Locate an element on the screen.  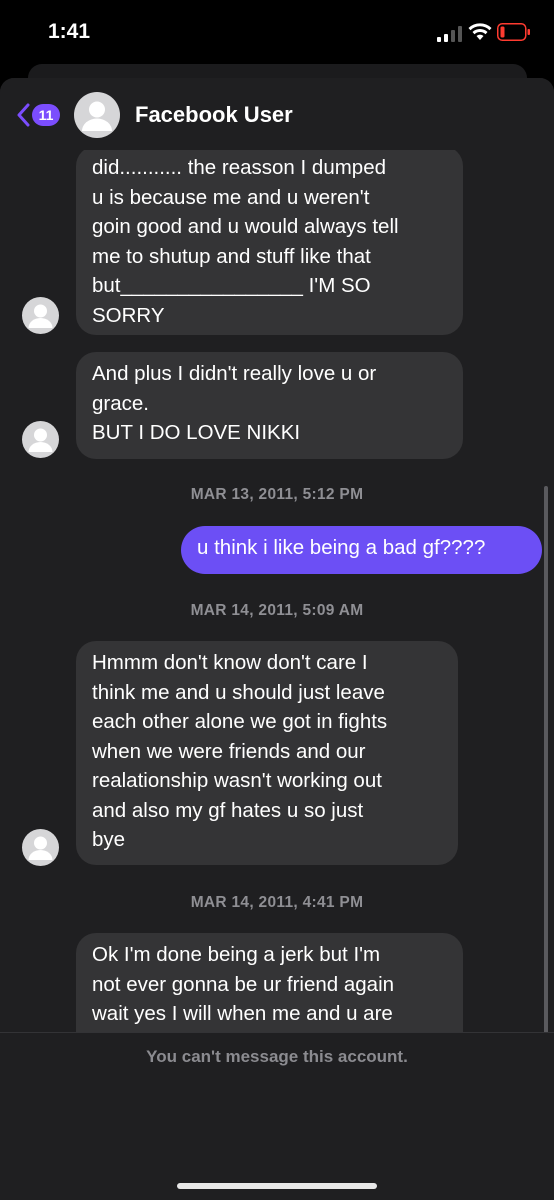
conversation-header: 11 Facebook User is located at coordinates (277, 114).